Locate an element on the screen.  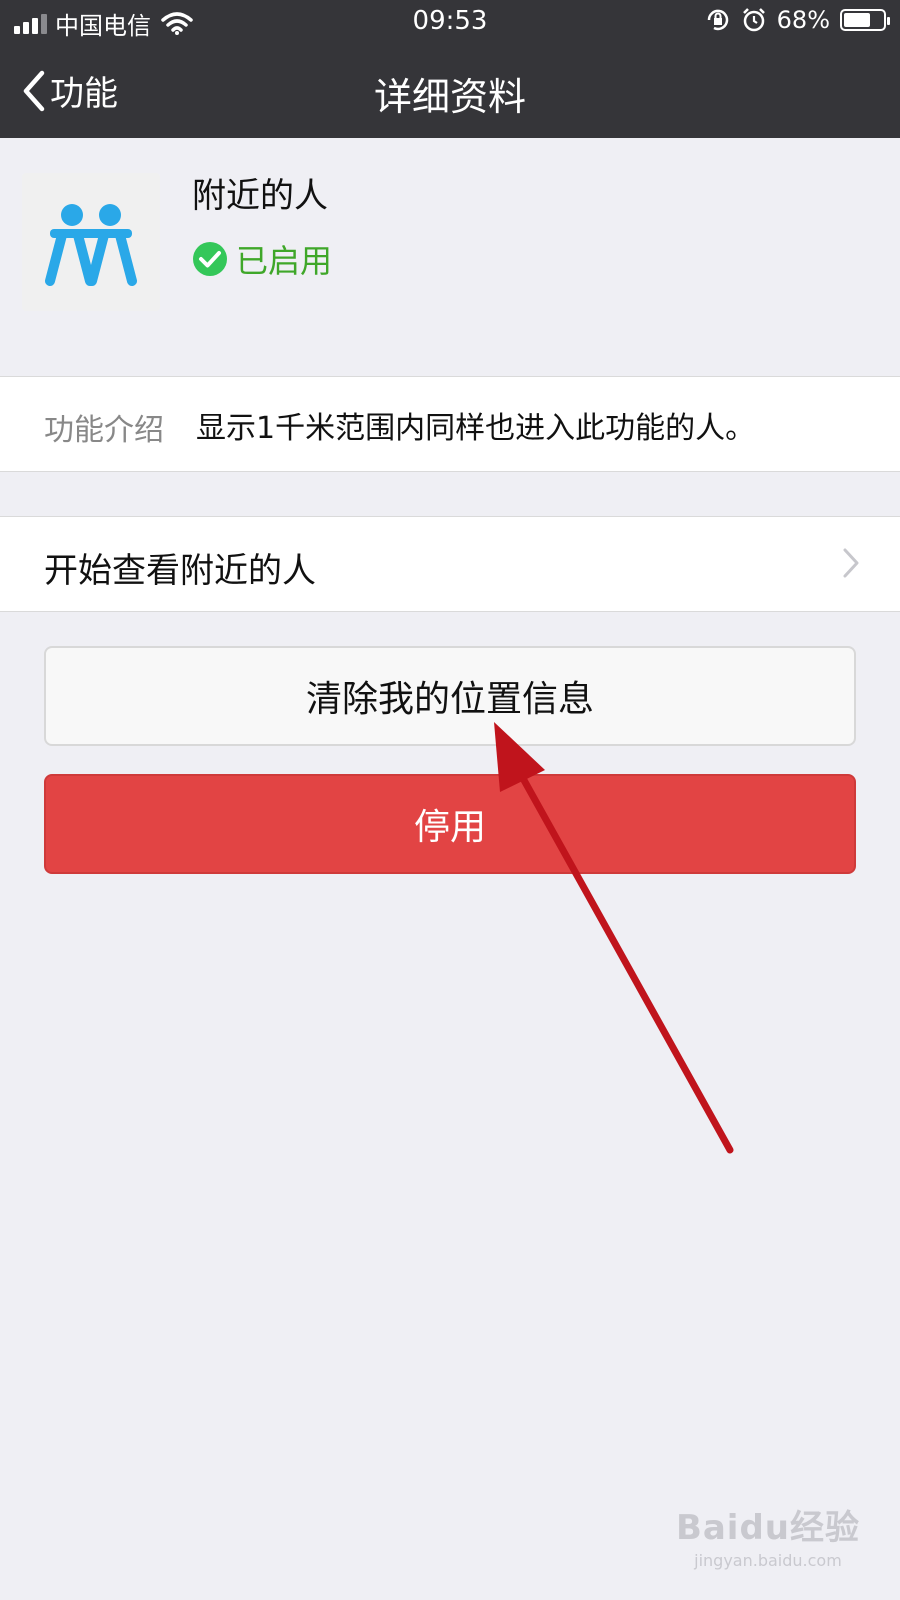
intro-text: 显示1千米范围内同样也进入此功能的人。 is located at coordinates (476, 428).